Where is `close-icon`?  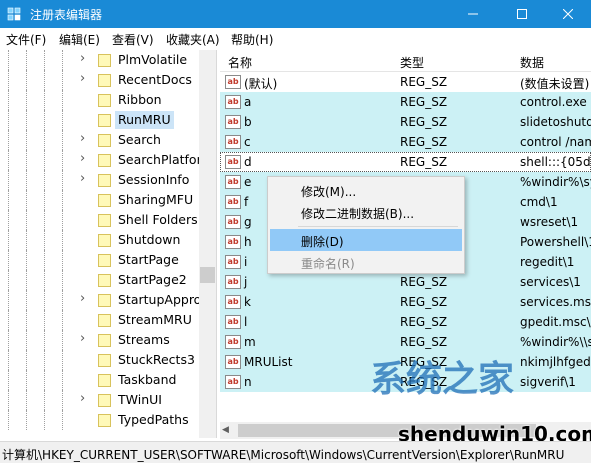 close-icon is located at coordinates (568, 14).